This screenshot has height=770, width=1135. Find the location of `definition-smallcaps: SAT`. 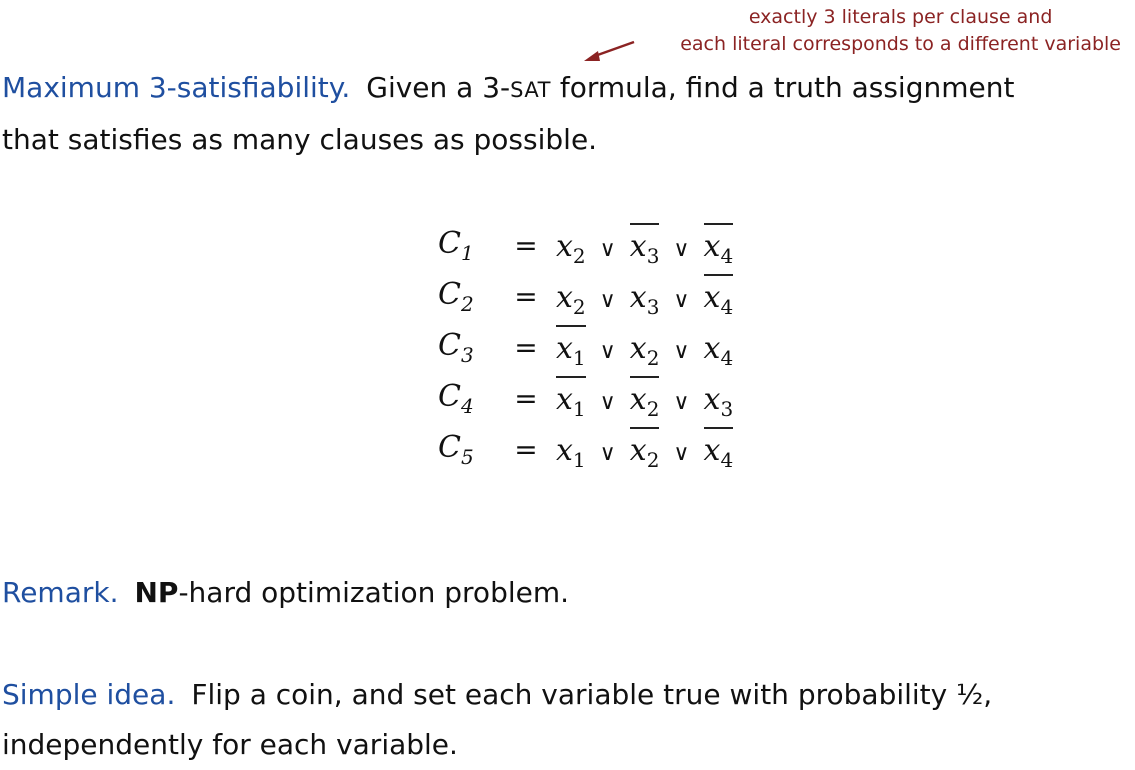

definition-smallcaps: SAT is located at coordinates (530, 90).